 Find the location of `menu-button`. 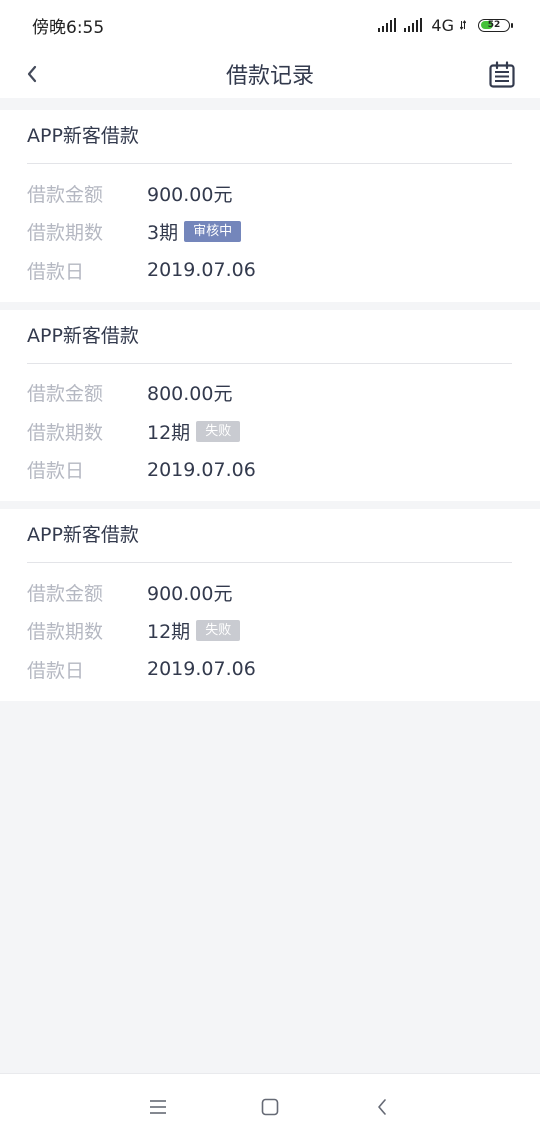

menu-button is located at coordinates (158, 1107).